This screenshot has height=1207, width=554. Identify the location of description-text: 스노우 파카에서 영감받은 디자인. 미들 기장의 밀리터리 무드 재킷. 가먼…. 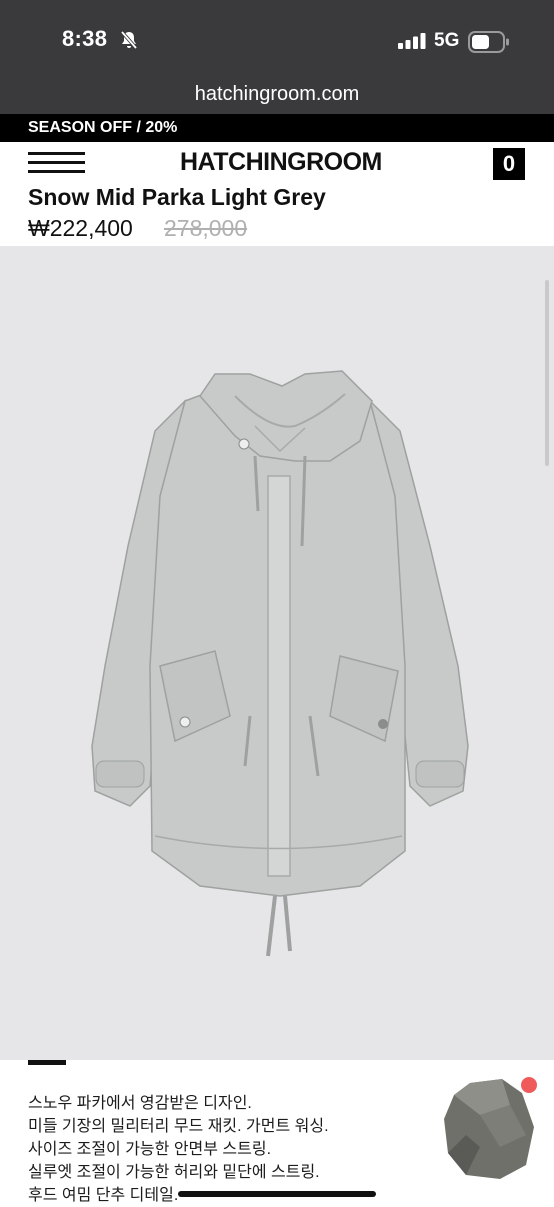
(193, 1149).